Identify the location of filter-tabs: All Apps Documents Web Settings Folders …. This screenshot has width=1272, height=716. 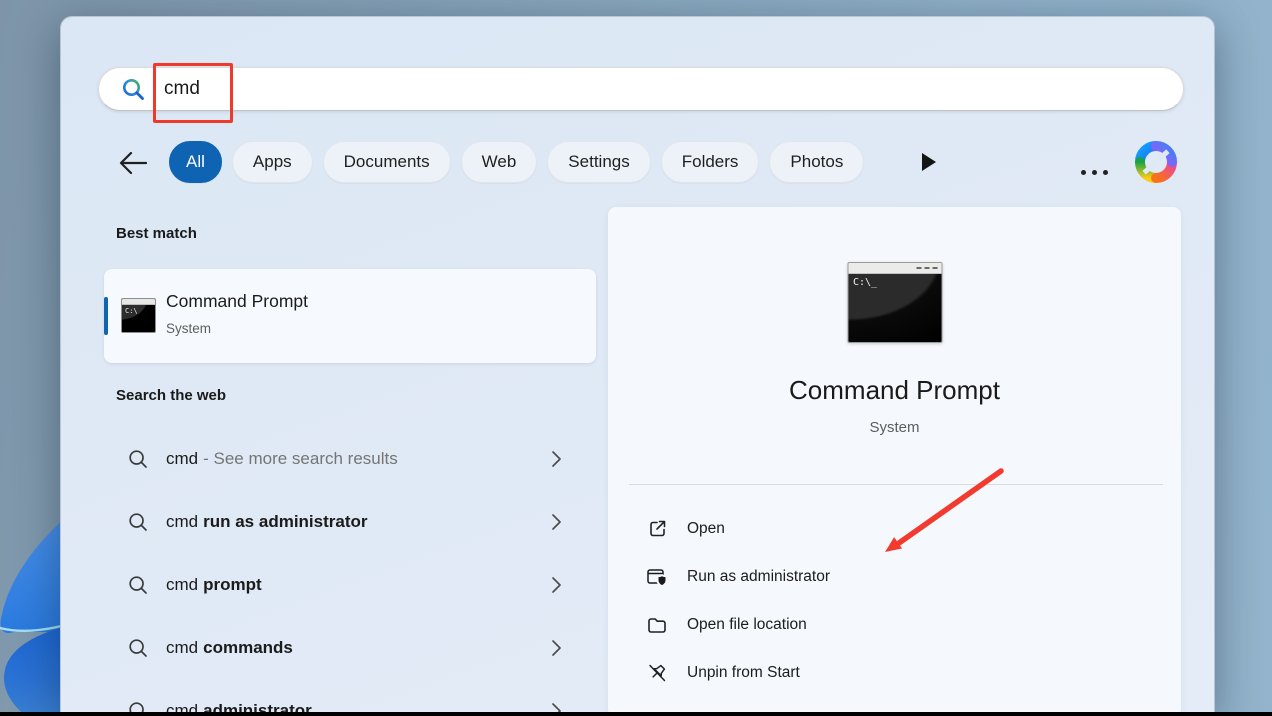
(517, 162).